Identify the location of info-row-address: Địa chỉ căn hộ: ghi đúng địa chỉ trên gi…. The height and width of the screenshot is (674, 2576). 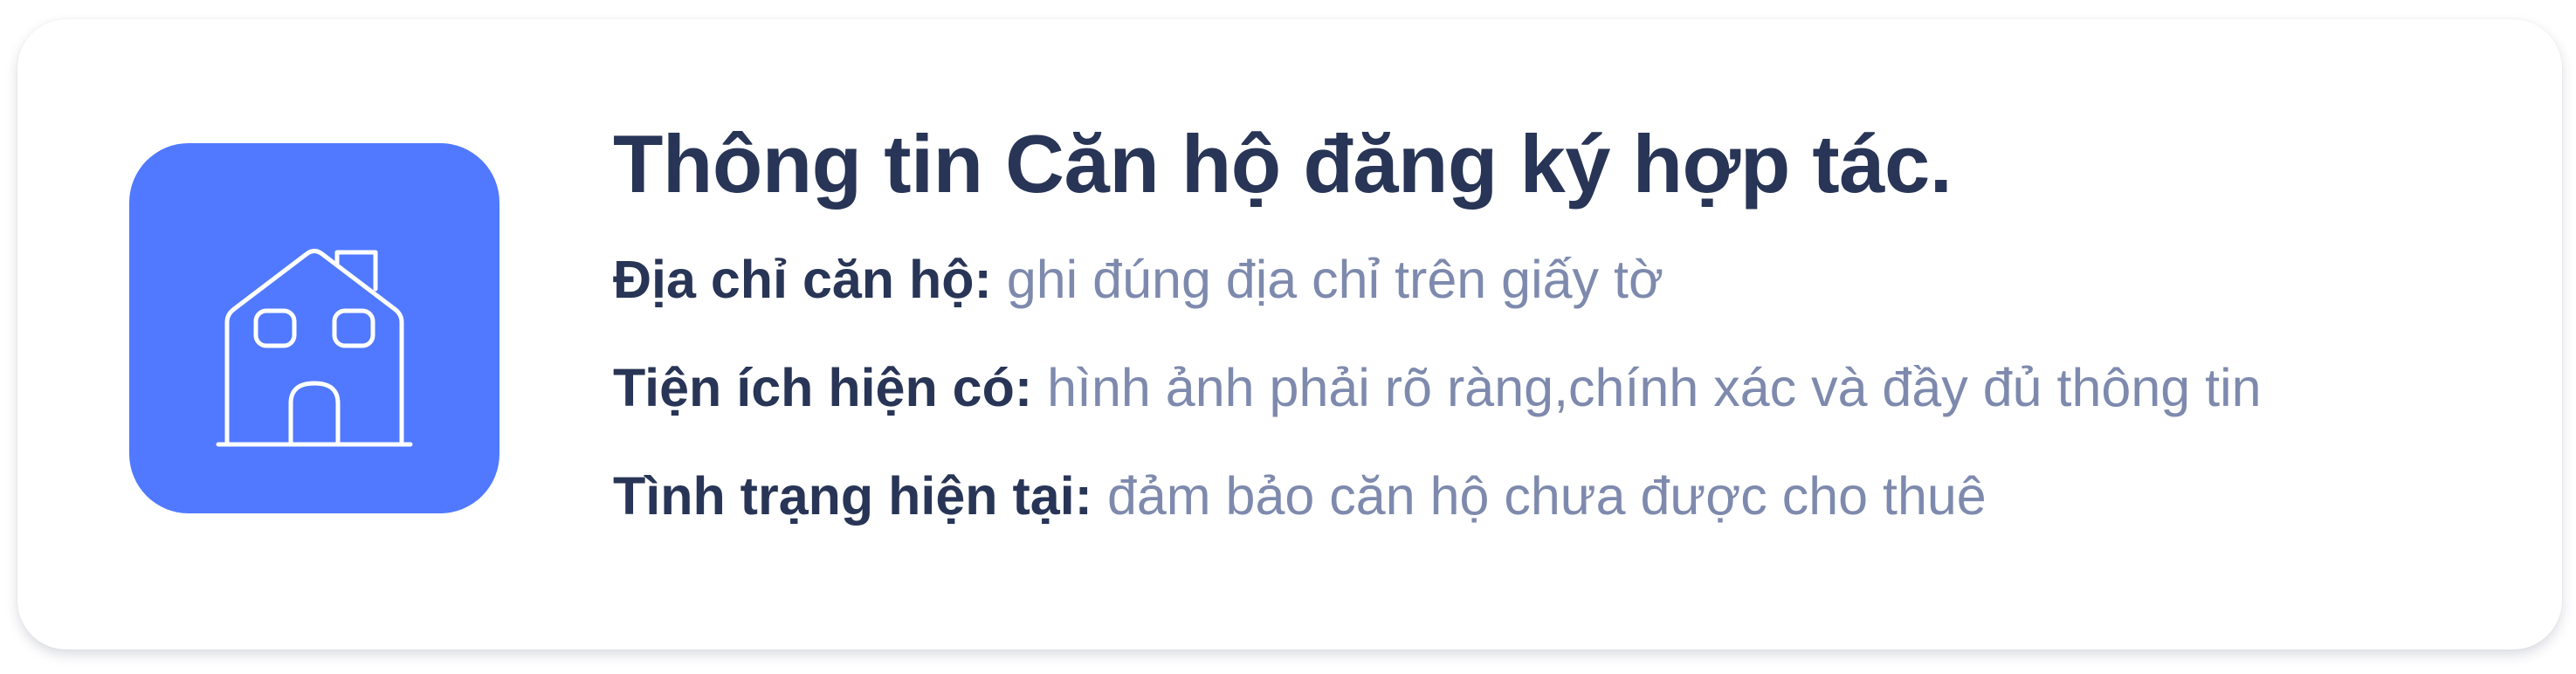
(1565, 279).